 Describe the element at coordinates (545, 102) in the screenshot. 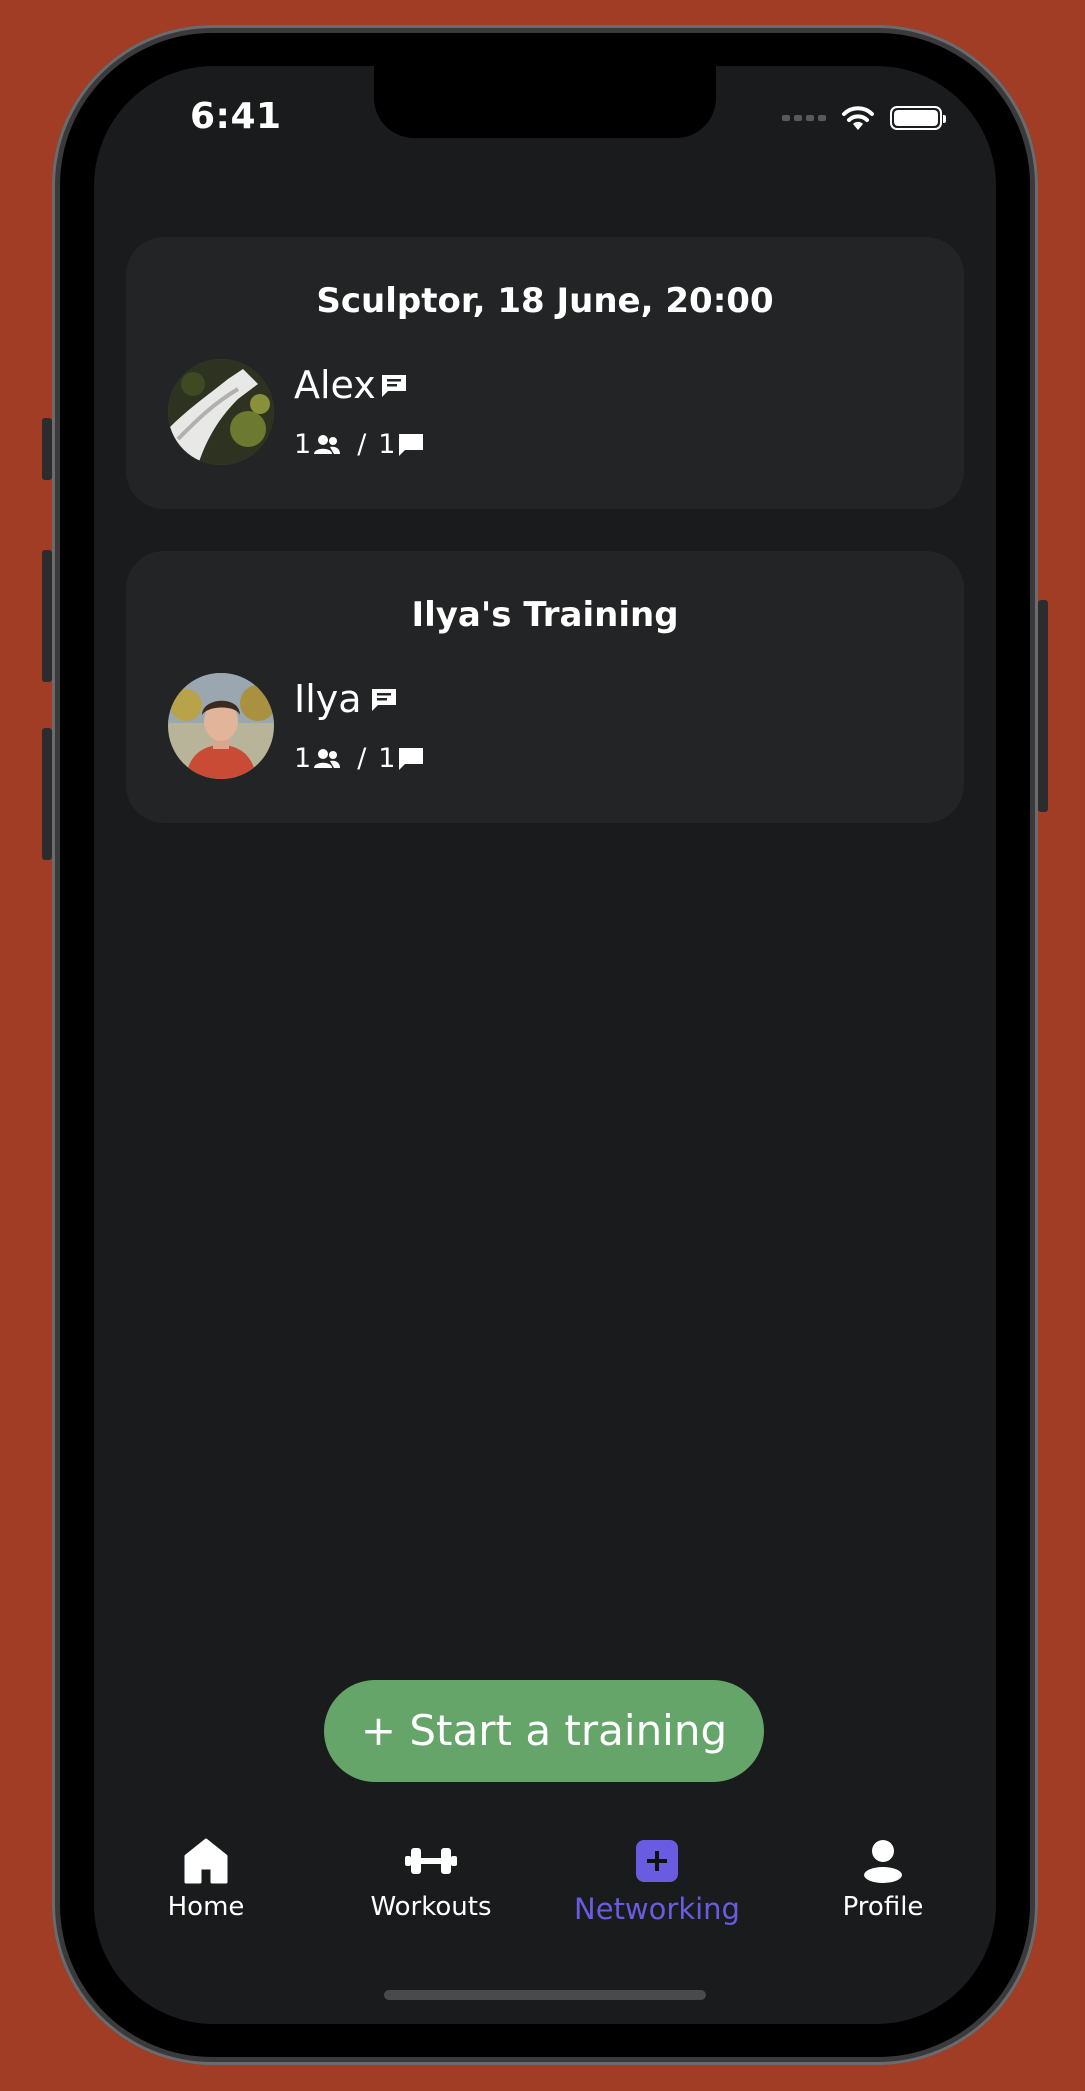

I see `notch` at that location.